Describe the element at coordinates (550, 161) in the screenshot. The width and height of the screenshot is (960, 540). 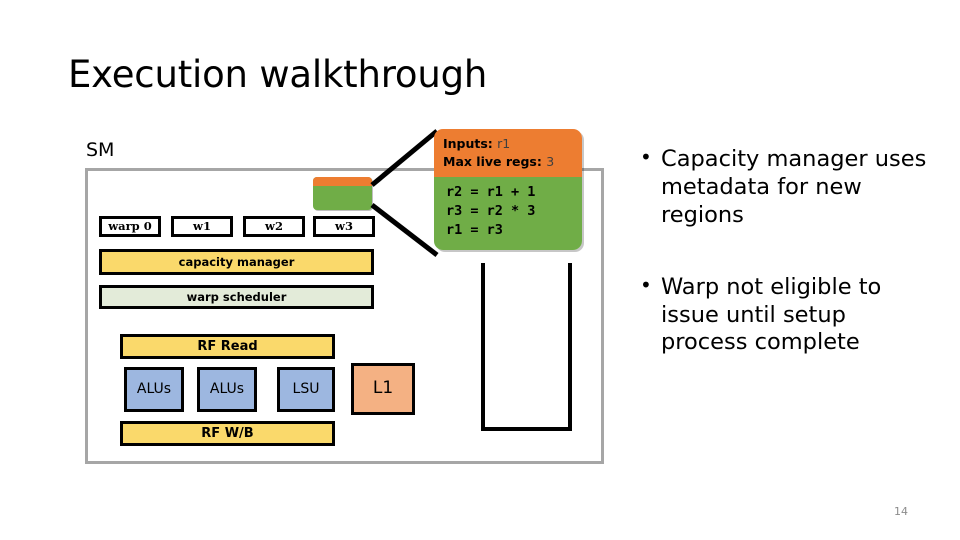
I see `callout-maxregs-value: 3` at that location.